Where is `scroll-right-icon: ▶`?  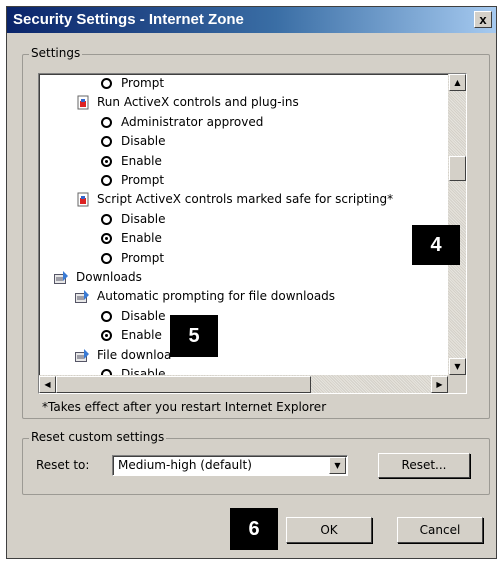
scroll-right-icon: ▶ is located at coordinates (439, 384).